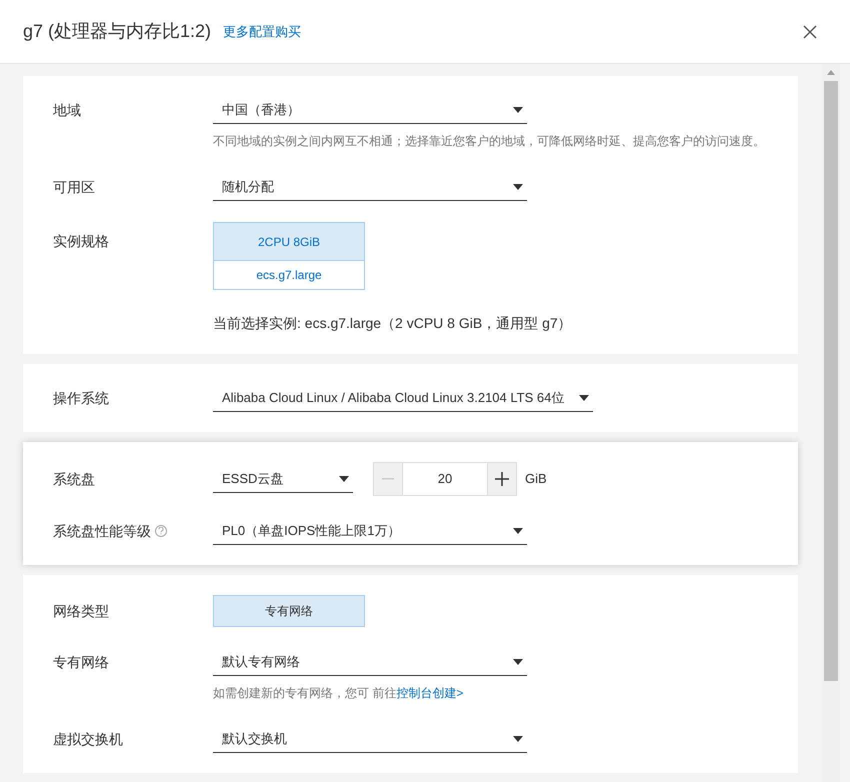 Image resolution: width=850 pixels, height=782 pixels. I want to click on dropdown: Alibaba Cloud Linux / Alibaba Cloud Linux 3.2104 LTS 64位, so click(403, 398).